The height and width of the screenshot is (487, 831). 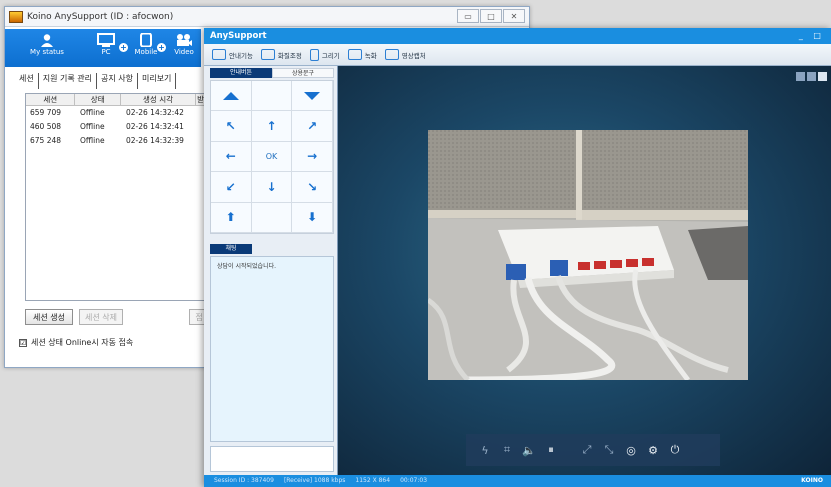 What do you see at coordinates (157, 81) in the screenshot?
I see `tab-preview: 미리보기` at bounding box center [157, 81].